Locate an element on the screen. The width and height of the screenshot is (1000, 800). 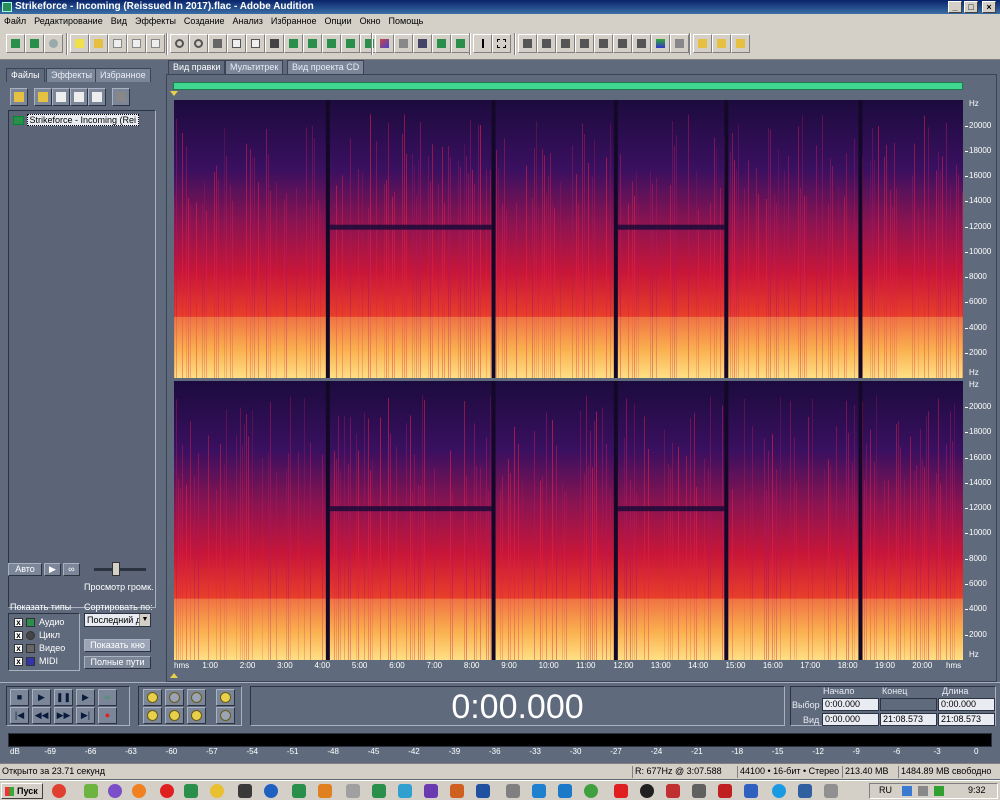
app-gray-icon is located at coordinates (353, 791).